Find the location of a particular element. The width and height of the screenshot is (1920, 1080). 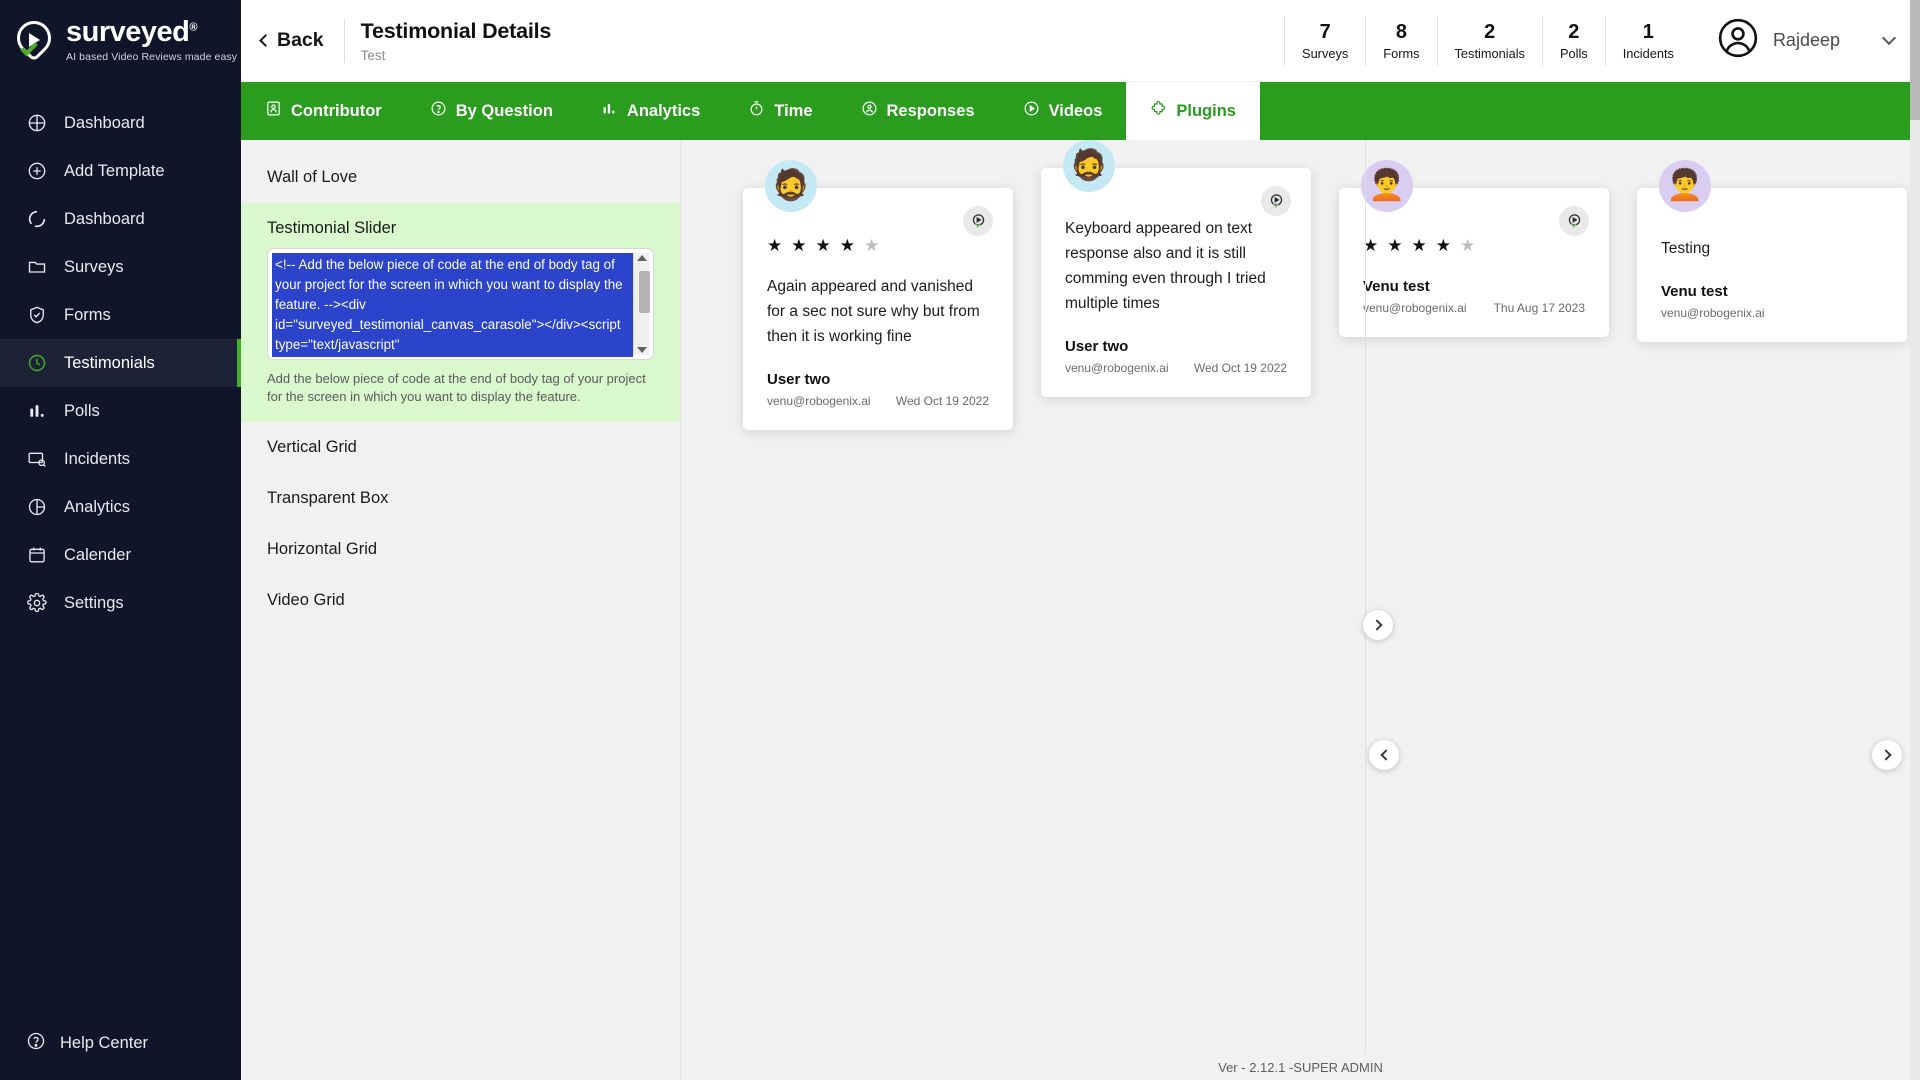

tab-label: Contributor is located at coordinates (336, 110).